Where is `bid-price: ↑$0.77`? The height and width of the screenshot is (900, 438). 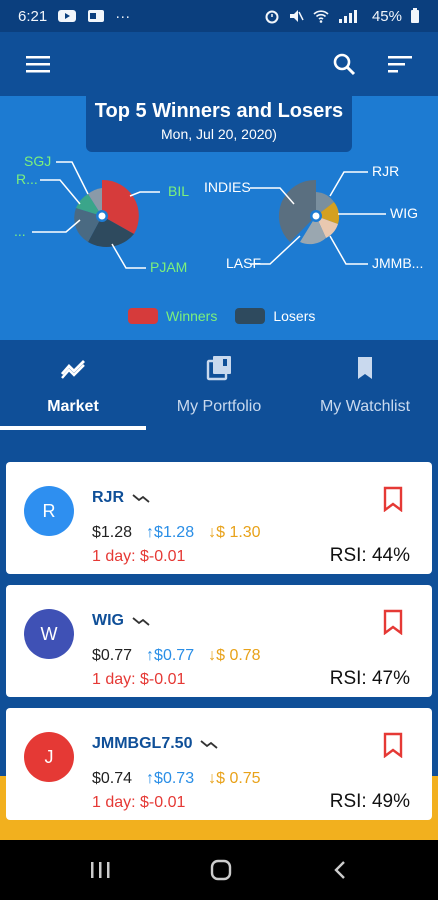 bid-price: ↑$0.77 is located at coordinates (170, 655).